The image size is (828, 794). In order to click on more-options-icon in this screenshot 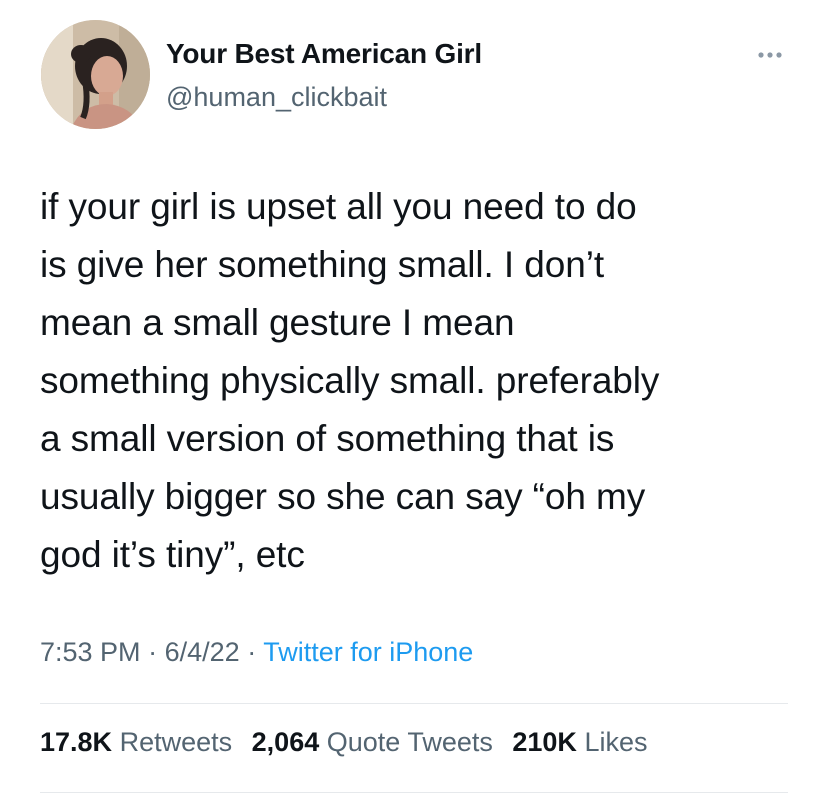, I will do `click(770, 55)`.